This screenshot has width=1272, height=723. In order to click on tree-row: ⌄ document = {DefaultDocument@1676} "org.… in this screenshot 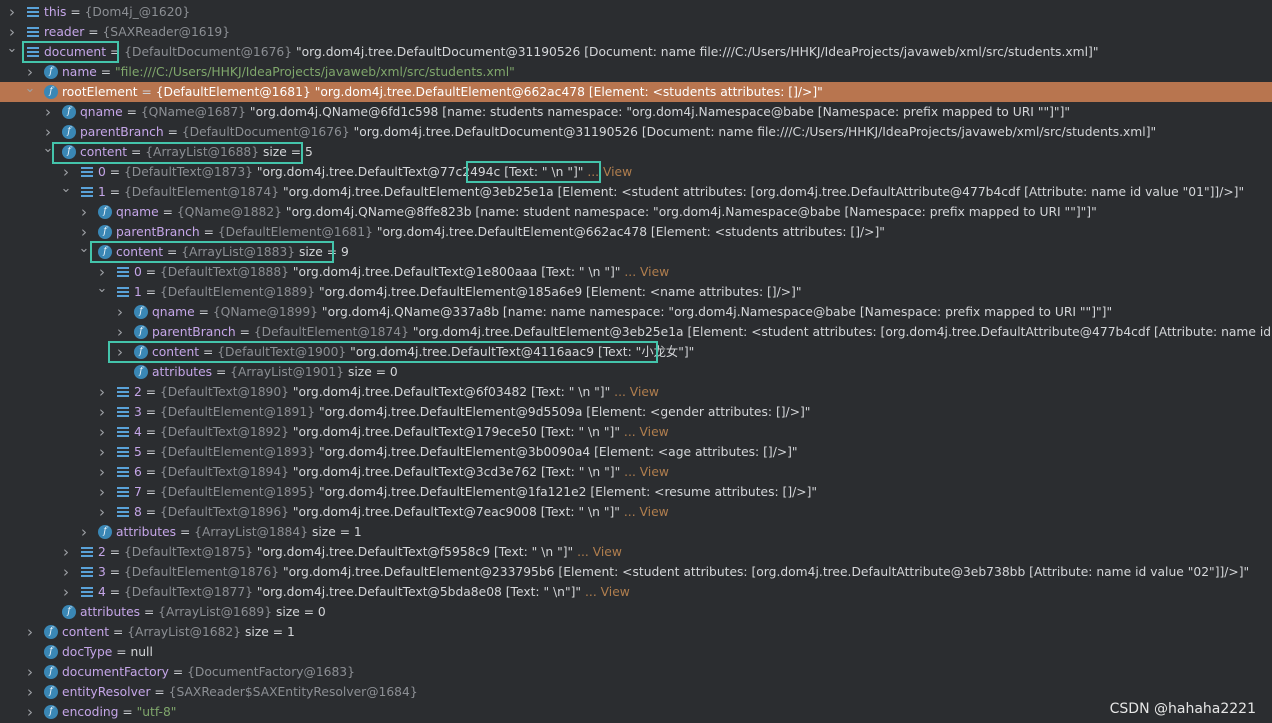, I will do `click(636, 52)`.